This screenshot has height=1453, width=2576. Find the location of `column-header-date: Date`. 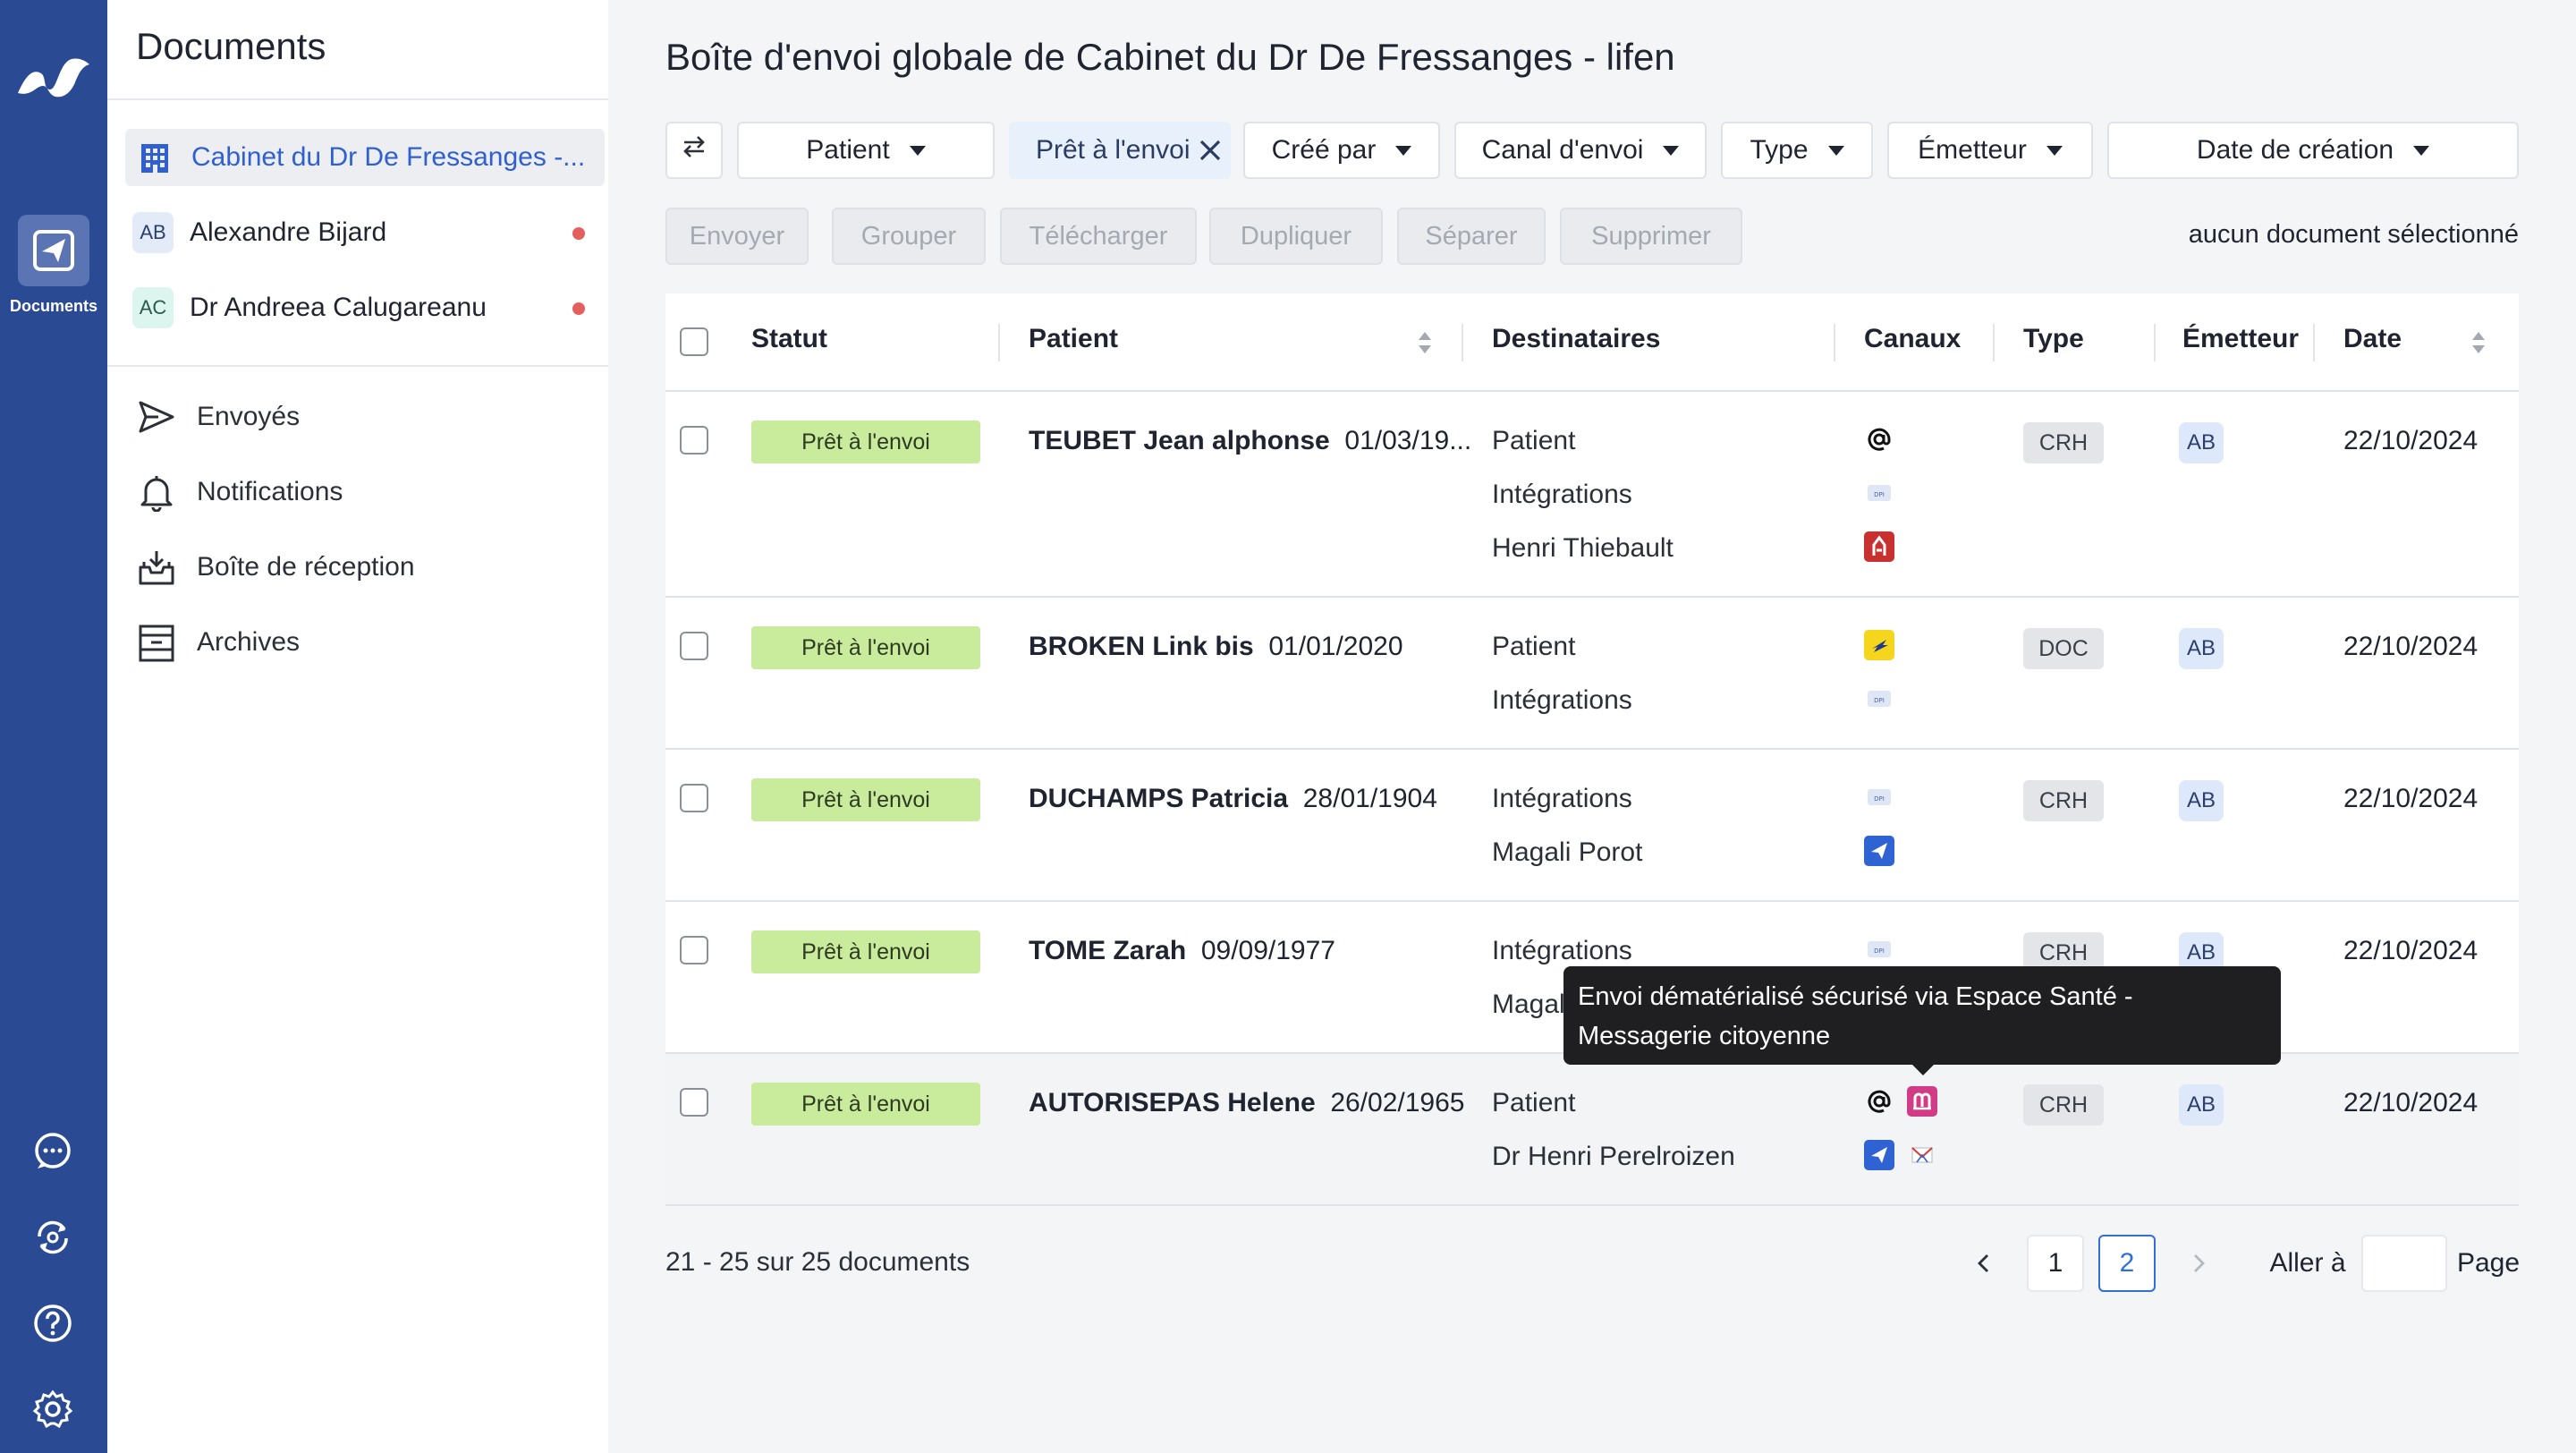

column-header-date: Date is located at coordinates (2372, 339).